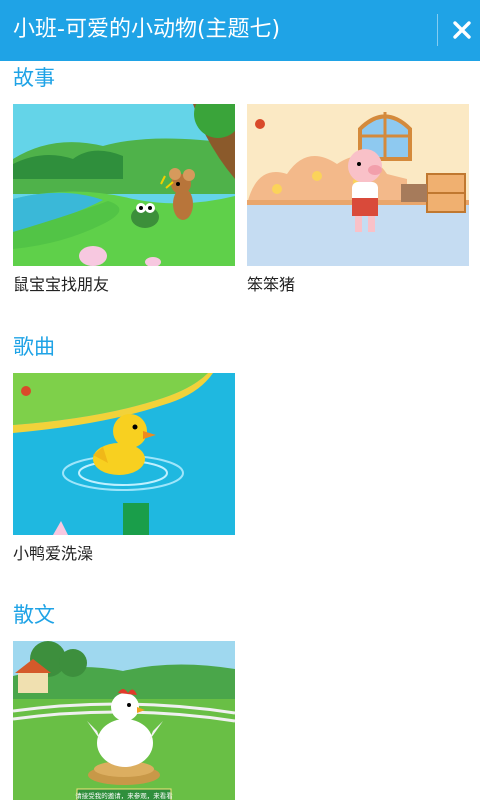 The width and height of the screenshot is (480, 800). I want to click on pig-room-illustration, so click(358, 185).